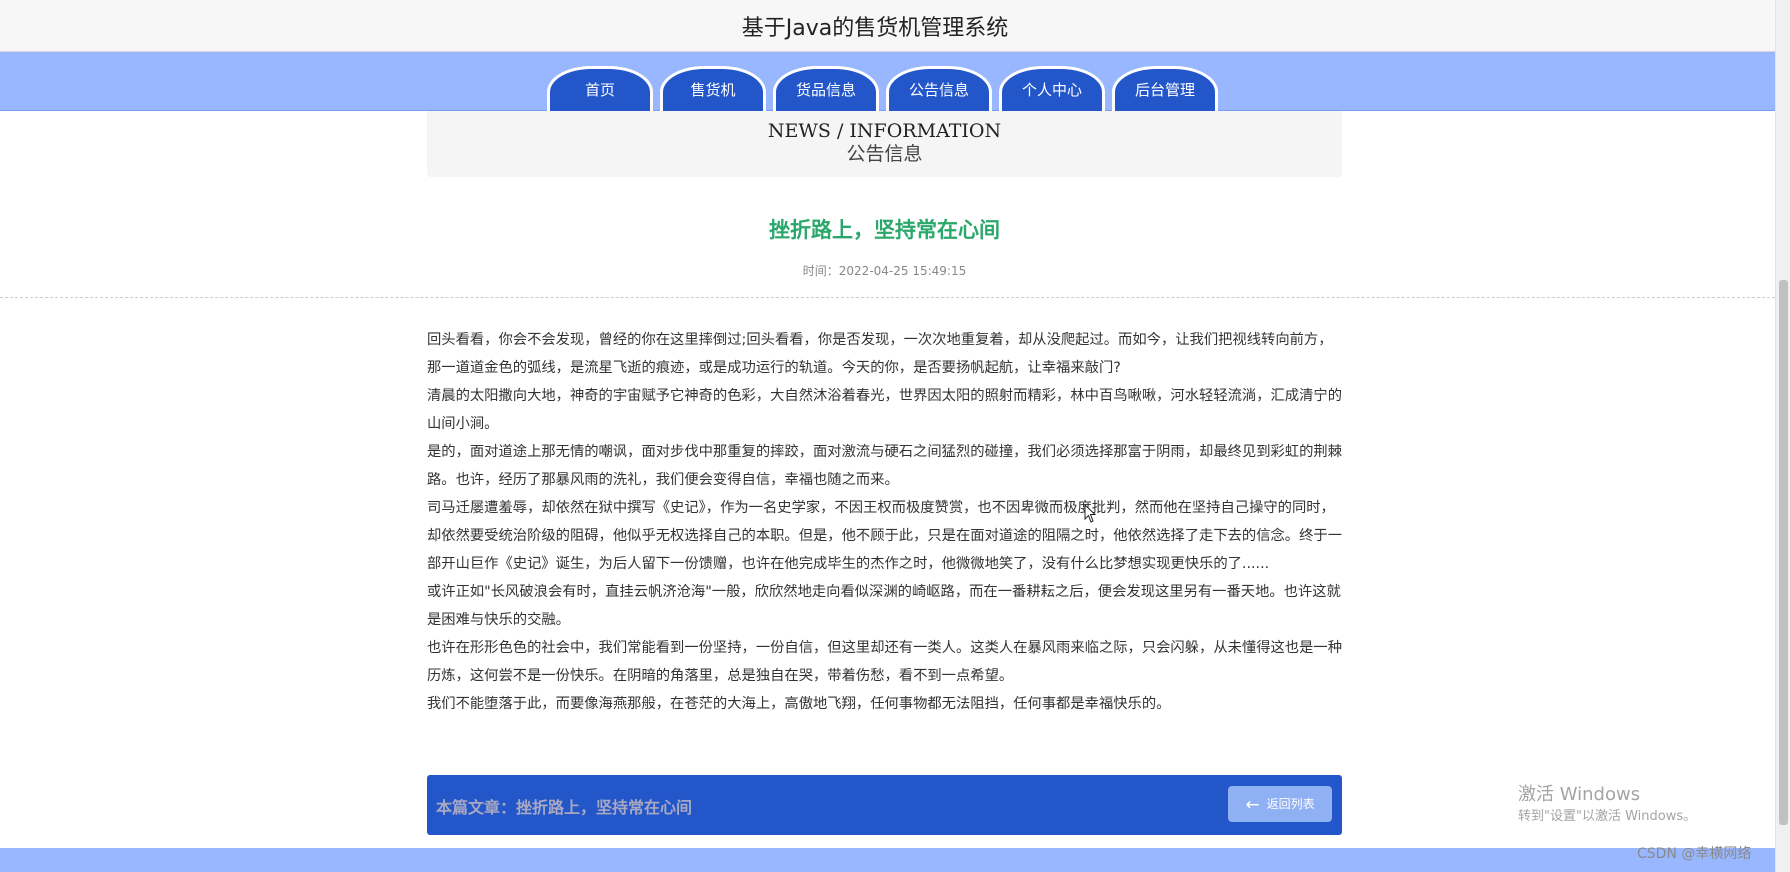 This screenshot has height=872, width=1790. What do you see at coordinates (884, 805) in the screenshot?
I see `article-footer-bar: 本篇文章：挫折路上，坚持常在心间 ← 返回列表` at bounding box center [884, 805].